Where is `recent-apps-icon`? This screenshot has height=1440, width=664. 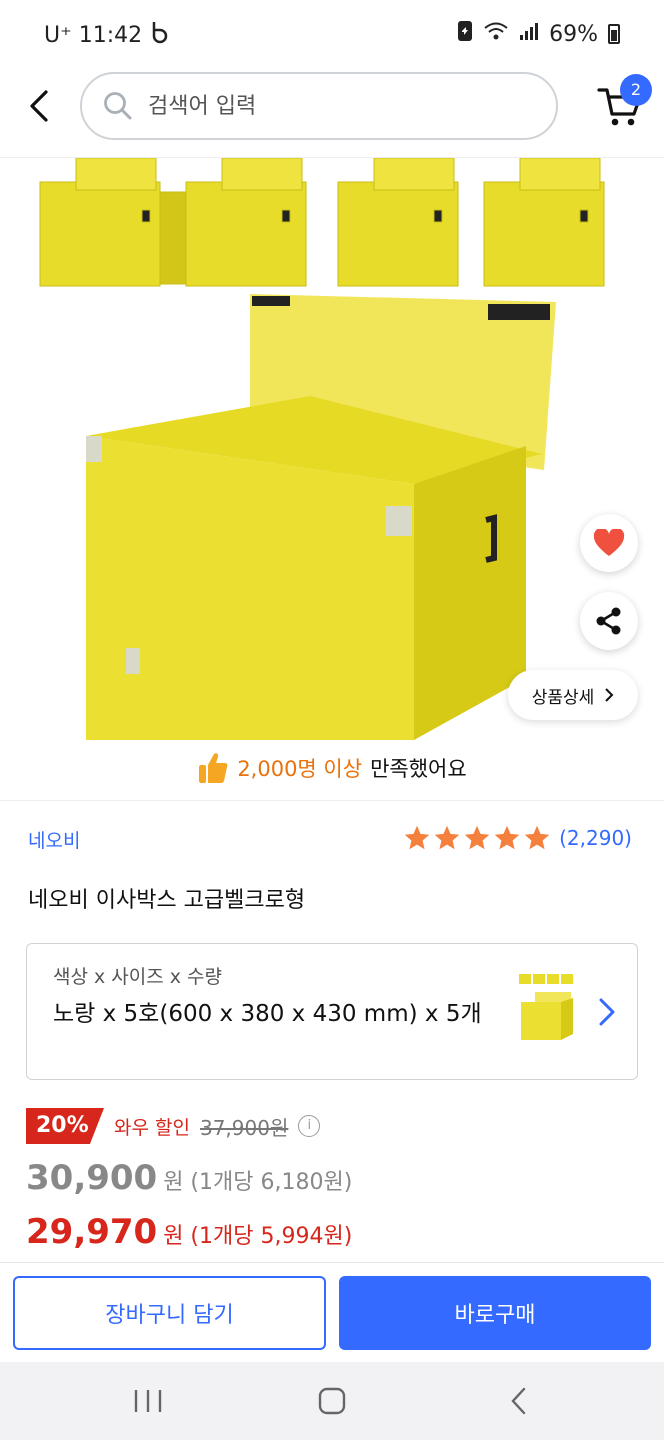
recent-apps-icon is located at coordinates (148, 1401).